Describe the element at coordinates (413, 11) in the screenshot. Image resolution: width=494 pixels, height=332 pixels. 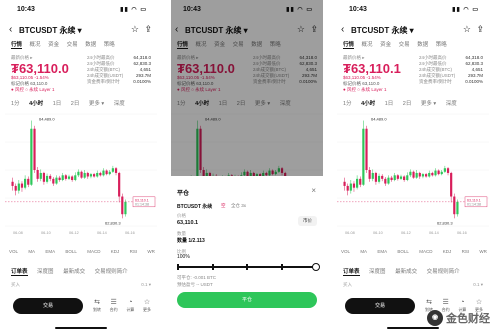
I see `status-bar: 10:43 ▮▮ ◠ ▭` at that location.